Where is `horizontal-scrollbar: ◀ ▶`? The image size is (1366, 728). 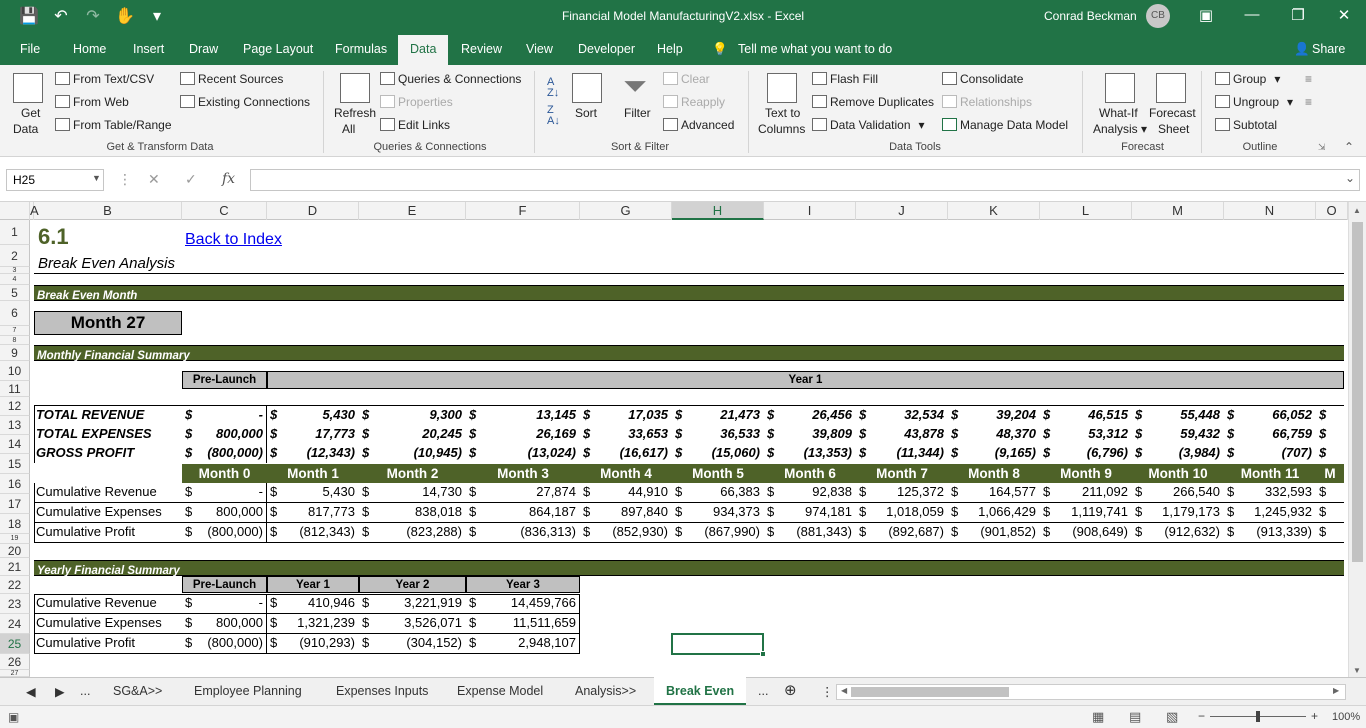 horizontal-scrollbar: ◀ ▶ is located at coordinates (1091, 692).